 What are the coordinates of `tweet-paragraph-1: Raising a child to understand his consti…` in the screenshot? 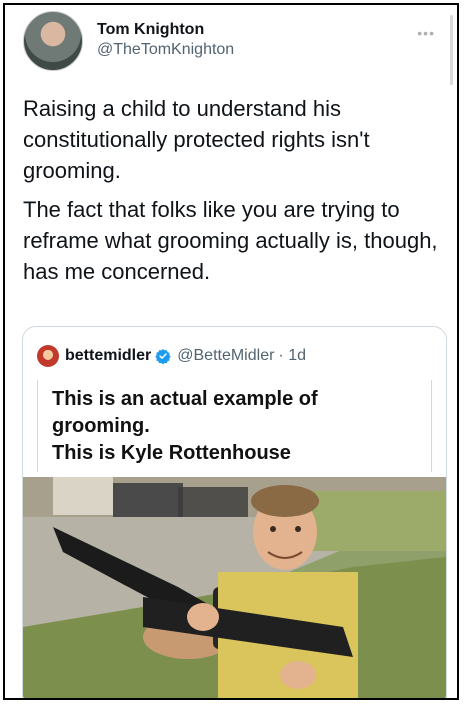 It's located at (196, 139).